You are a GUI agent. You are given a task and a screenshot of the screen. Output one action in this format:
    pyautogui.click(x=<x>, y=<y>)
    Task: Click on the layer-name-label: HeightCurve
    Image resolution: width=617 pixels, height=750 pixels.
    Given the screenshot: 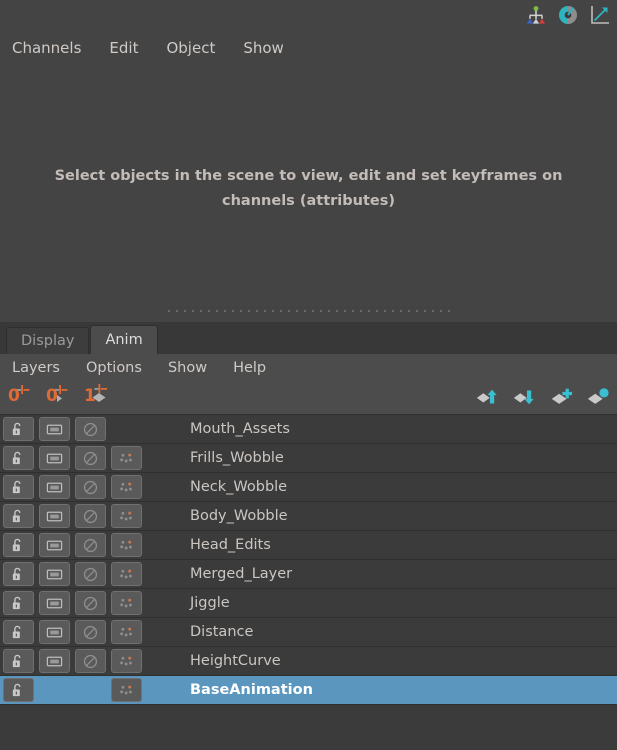 What is the action you would take?
    pyautogui.click(x=235, y=661)
    